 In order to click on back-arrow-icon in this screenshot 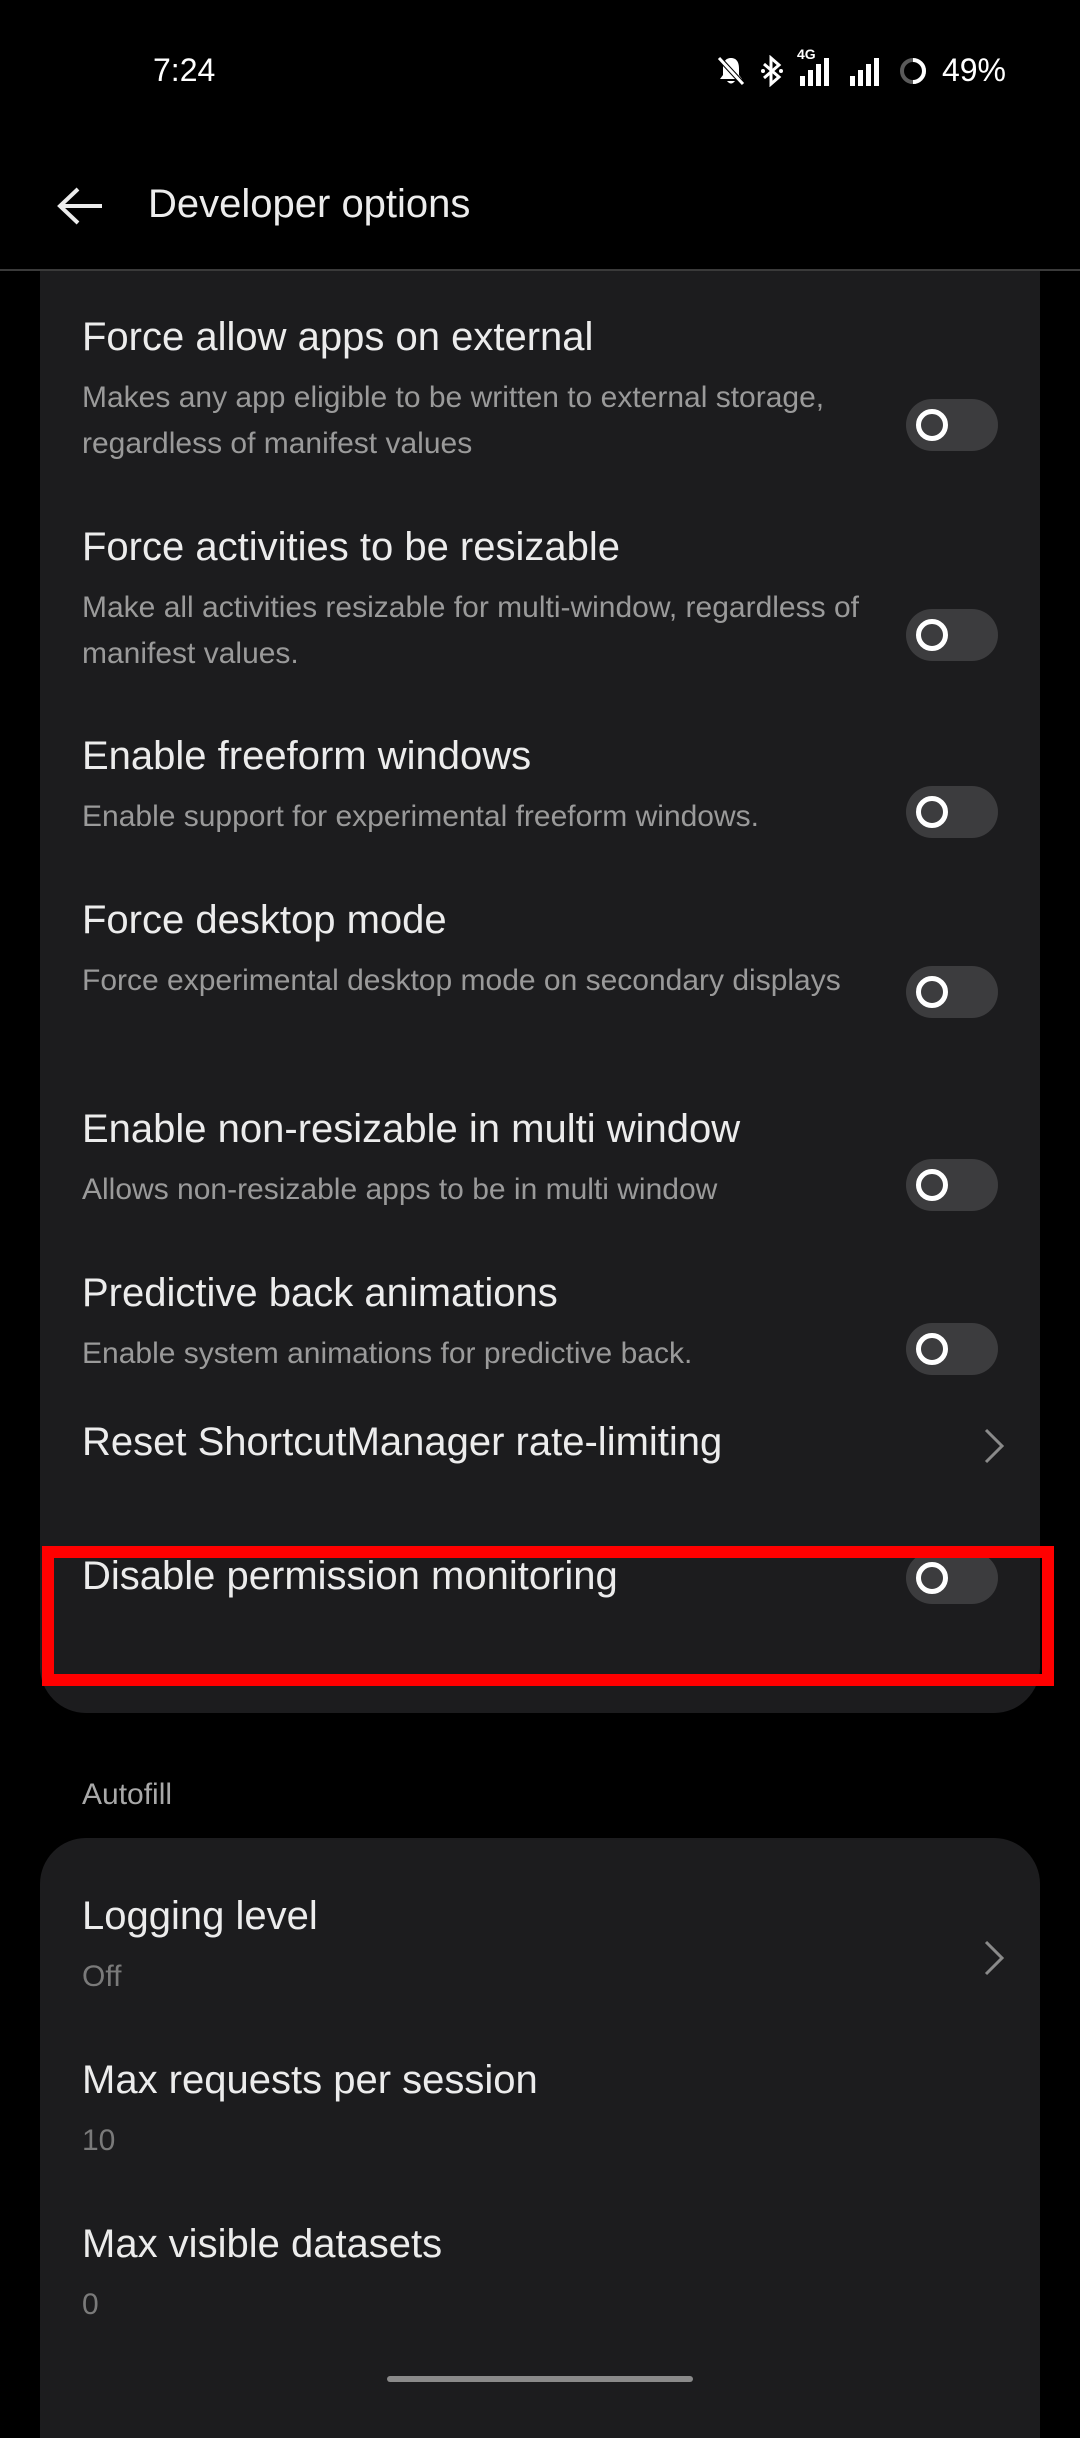, I will do `click(79, 206)`.